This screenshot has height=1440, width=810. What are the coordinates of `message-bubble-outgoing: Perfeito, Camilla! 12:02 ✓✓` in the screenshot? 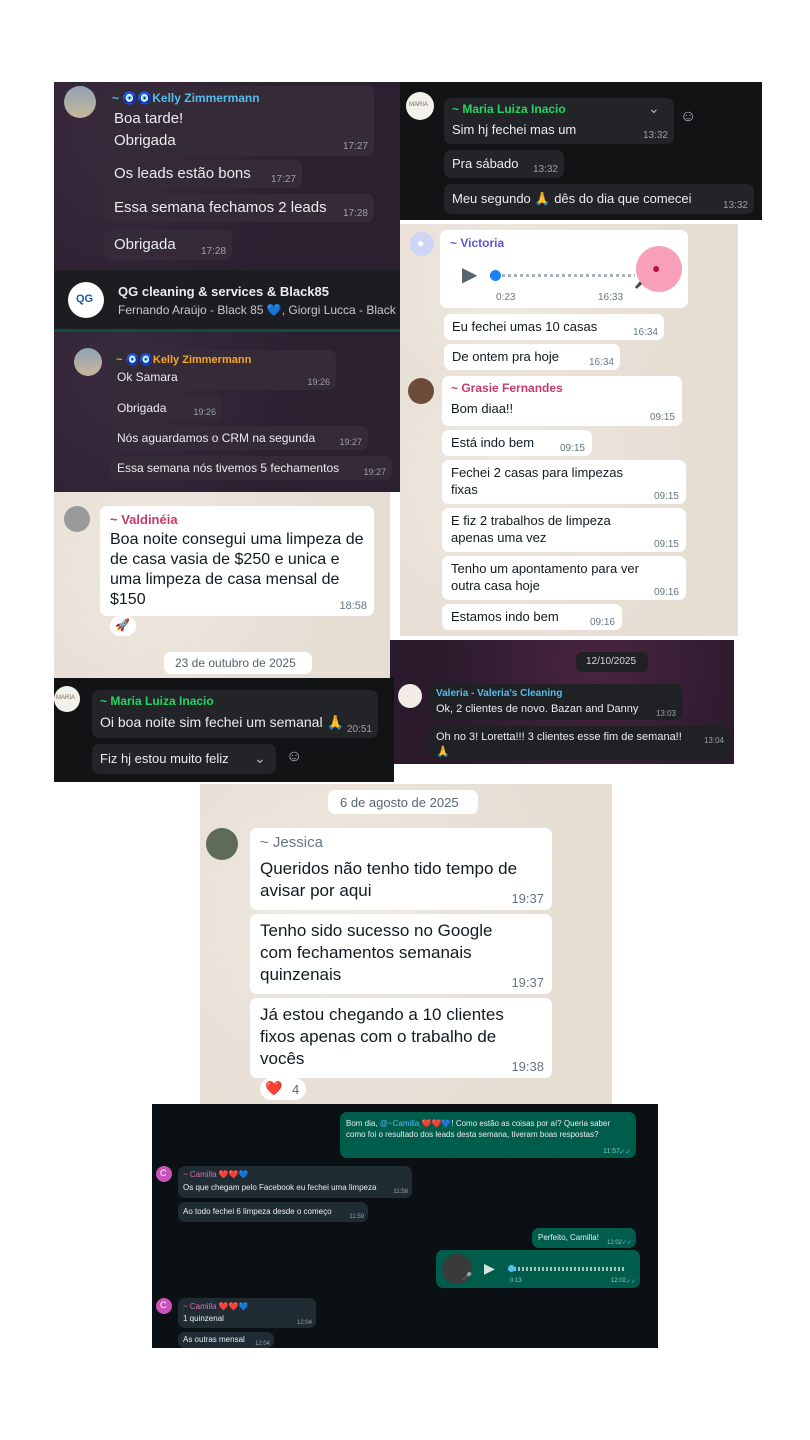 It's located at (584, 1238).